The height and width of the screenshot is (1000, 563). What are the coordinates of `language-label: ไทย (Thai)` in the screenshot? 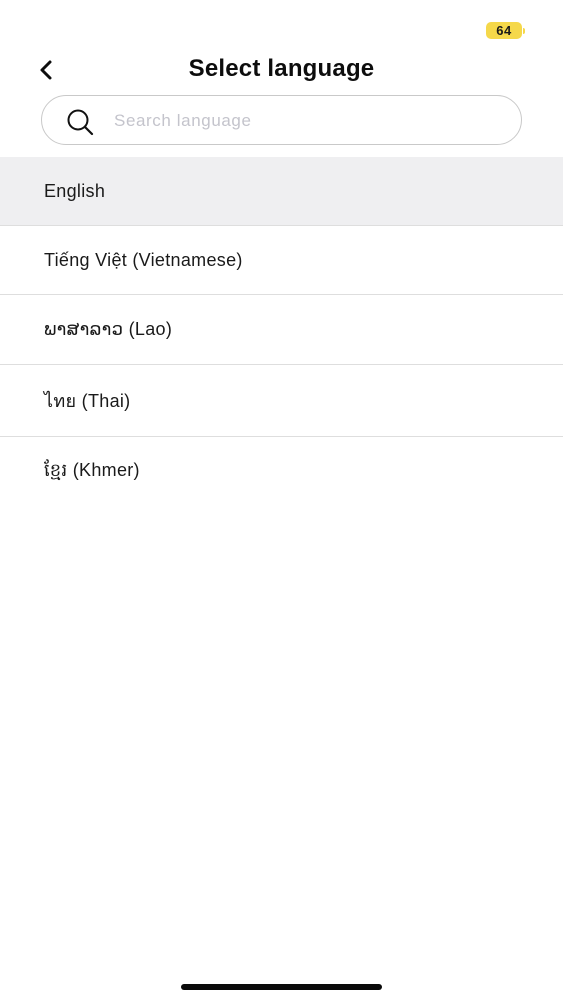 It's located at (87, 401).